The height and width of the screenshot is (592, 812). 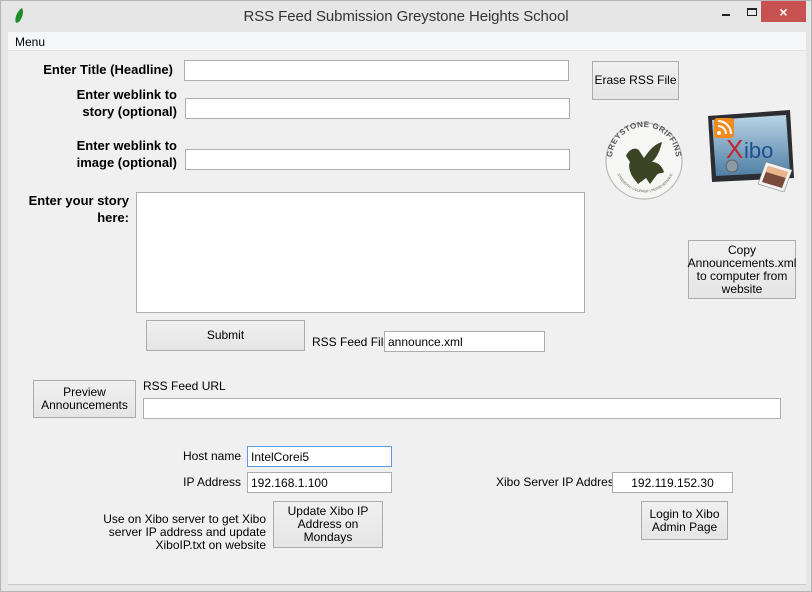 What do you see at coordinates (360, 252) in the screenshot?
I see `story-textarea` at bounding box center [360, 252].